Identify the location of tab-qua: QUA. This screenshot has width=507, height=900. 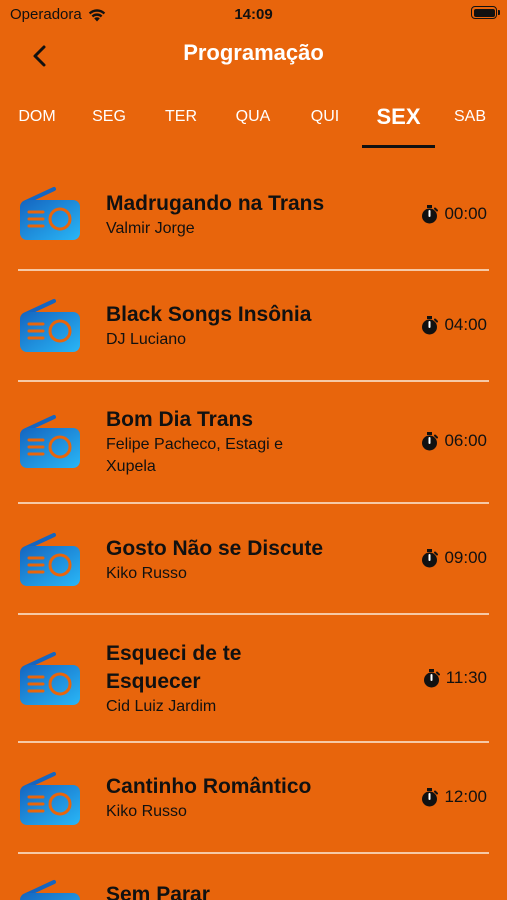
(253, 117).